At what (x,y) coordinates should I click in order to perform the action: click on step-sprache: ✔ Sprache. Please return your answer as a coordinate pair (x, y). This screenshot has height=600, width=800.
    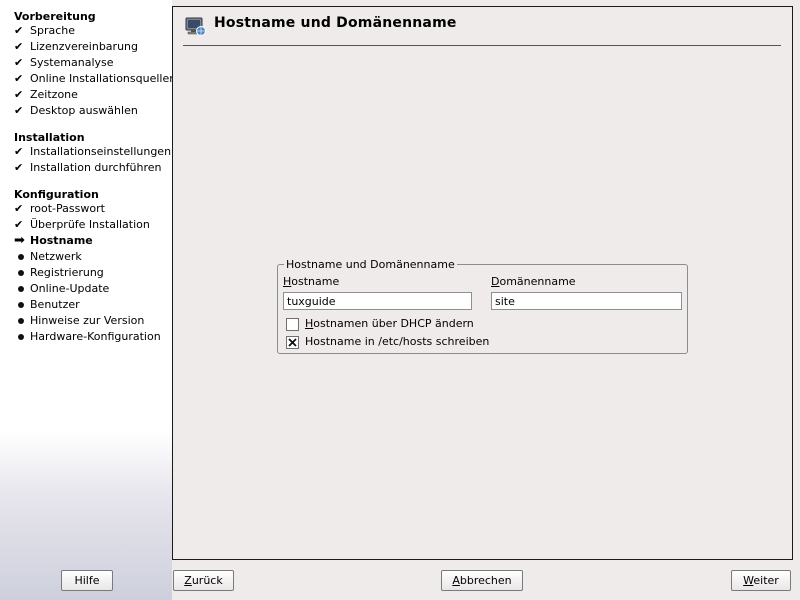
    Looking at the image, I should click on (44, 31).